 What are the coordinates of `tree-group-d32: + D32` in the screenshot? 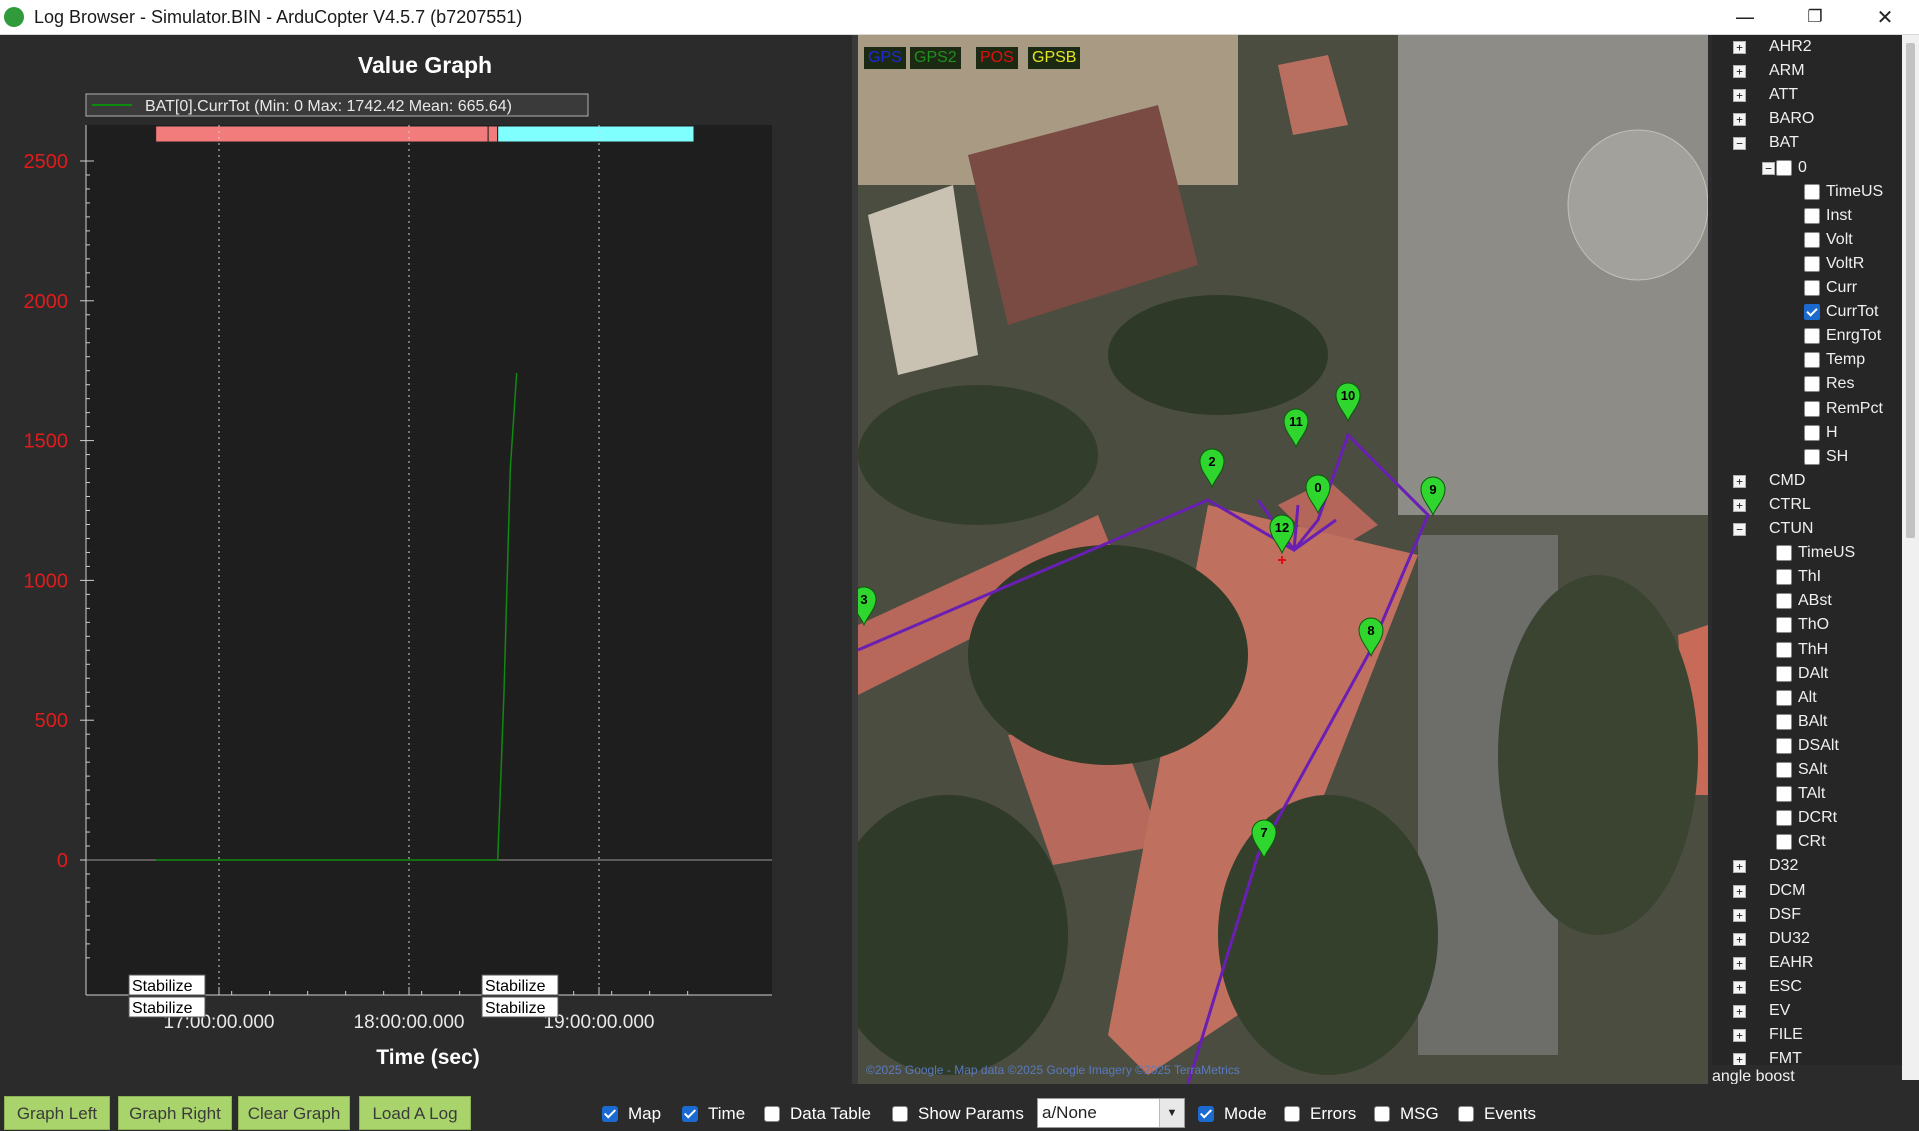 It's located at (1765, 866).